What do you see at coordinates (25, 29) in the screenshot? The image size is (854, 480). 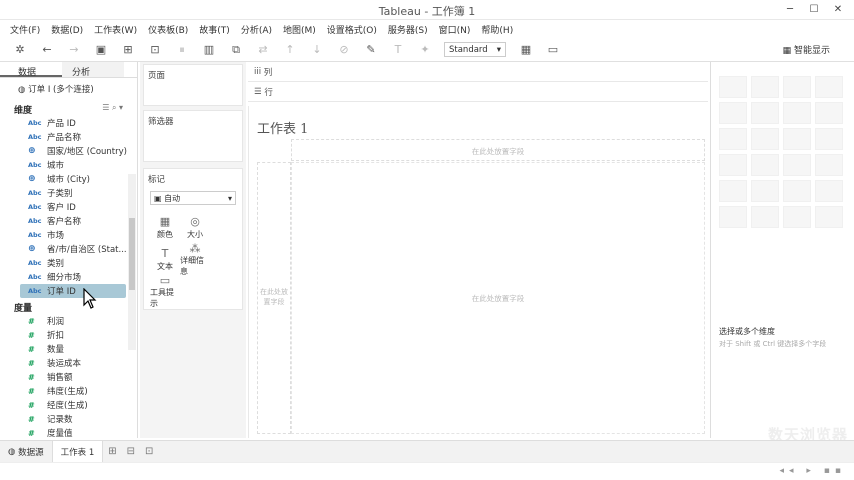 I see `menu-file: 文件(F)` at bounding box center [25, 29].